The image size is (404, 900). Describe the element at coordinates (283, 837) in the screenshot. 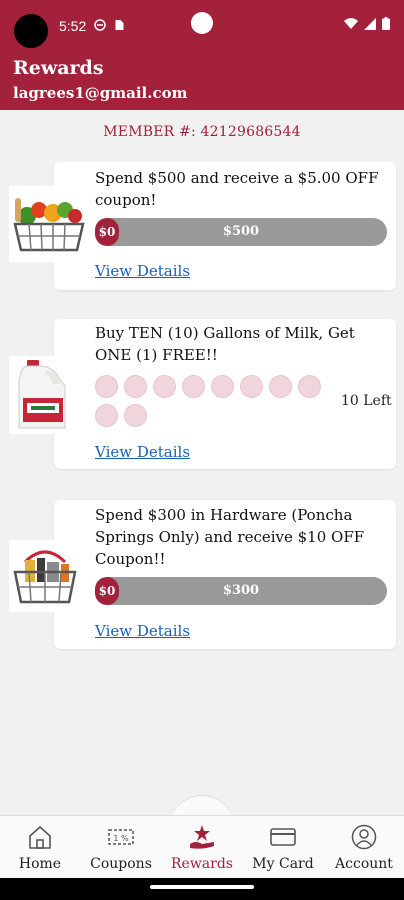

I see `card-icon` at that location.